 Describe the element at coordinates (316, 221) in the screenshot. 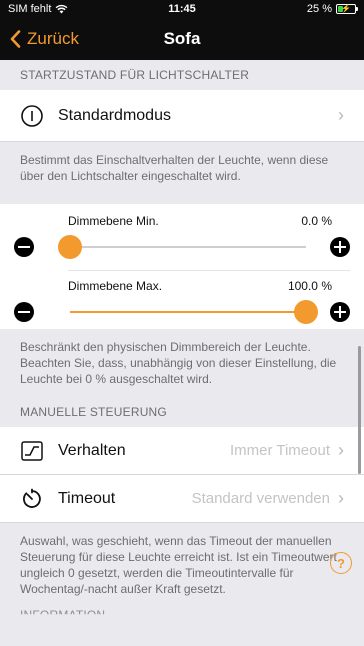

I see `dim-min-value: 0.0 %` at that location.